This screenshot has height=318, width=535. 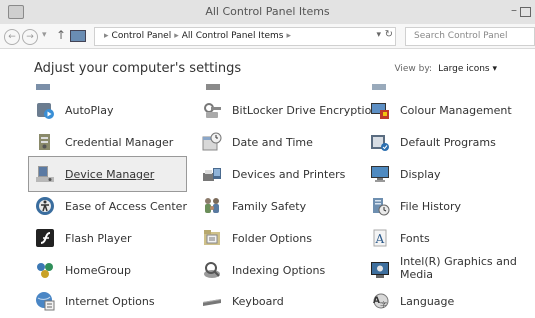 I want to click on keyboard-icon, so click(x=212, y=302).